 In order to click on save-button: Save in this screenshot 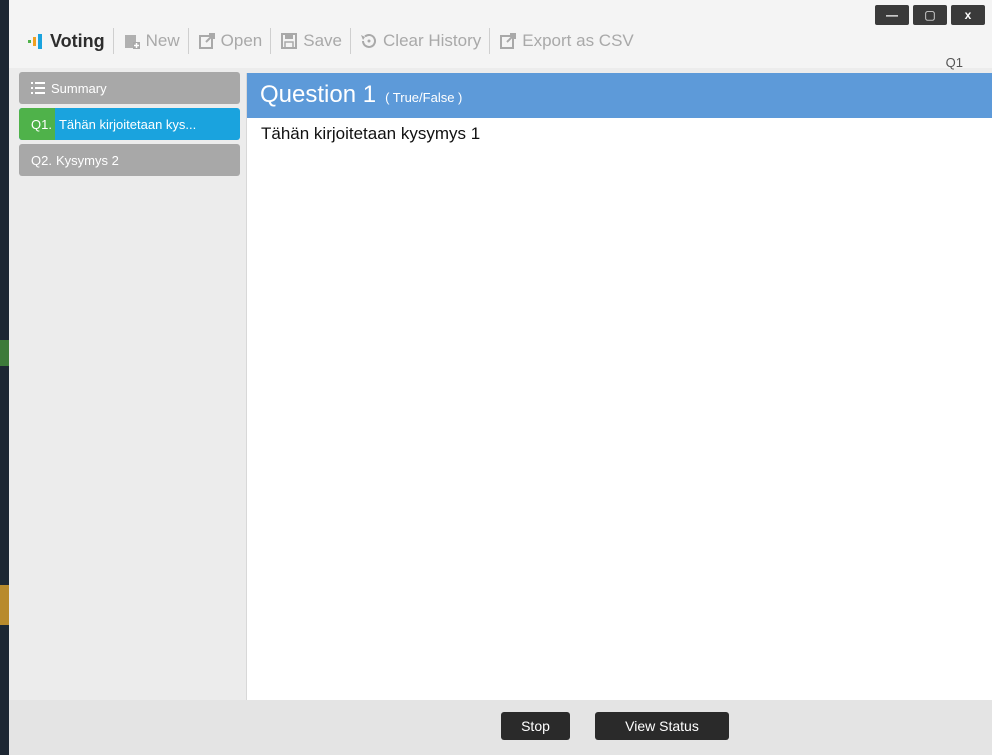, I will do `click(310, 41)`.